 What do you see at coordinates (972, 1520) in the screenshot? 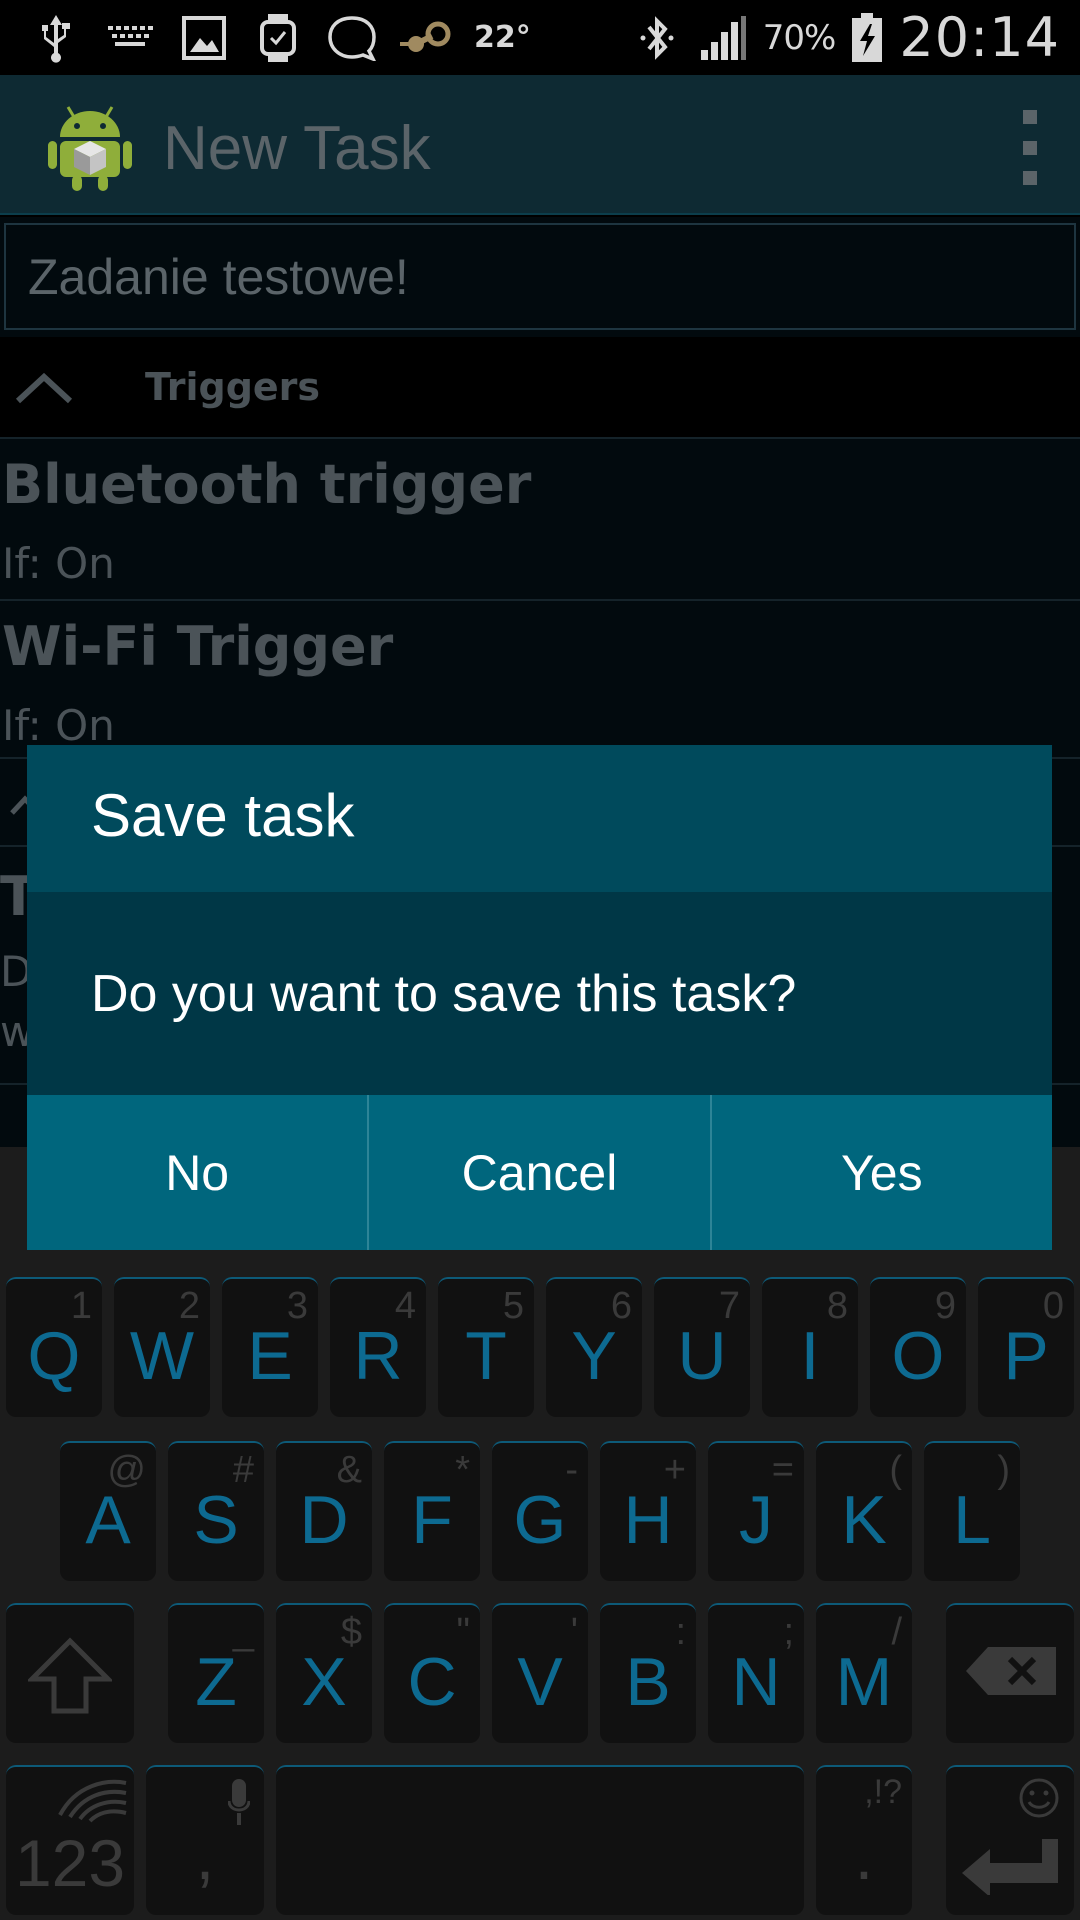
I see `key-label: L` at bounding box center [972, 1520].